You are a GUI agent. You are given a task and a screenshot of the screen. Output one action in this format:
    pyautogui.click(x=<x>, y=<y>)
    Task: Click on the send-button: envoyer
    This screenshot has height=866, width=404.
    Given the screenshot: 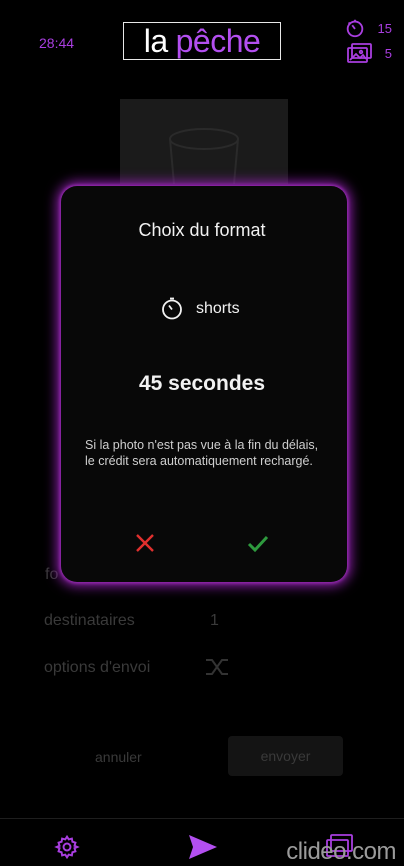 What is the action you would take?
    pyautogui.click(x=285, y=756)
    